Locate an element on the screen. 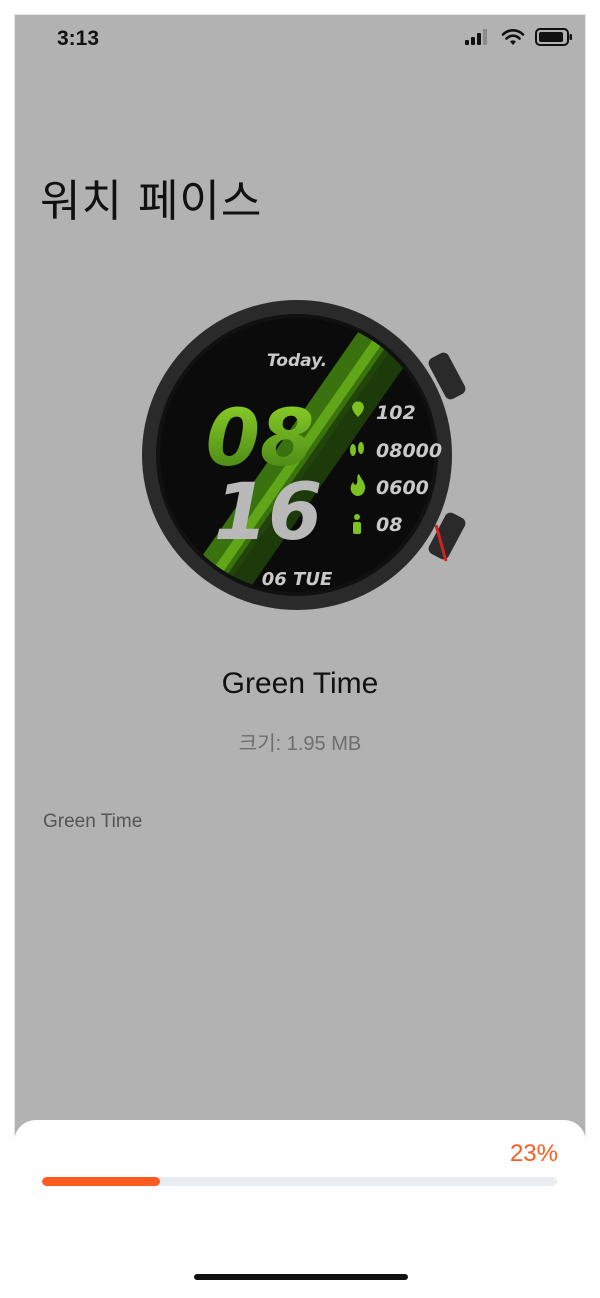  cellular-signal-icon is located at coordinates (476, 37).